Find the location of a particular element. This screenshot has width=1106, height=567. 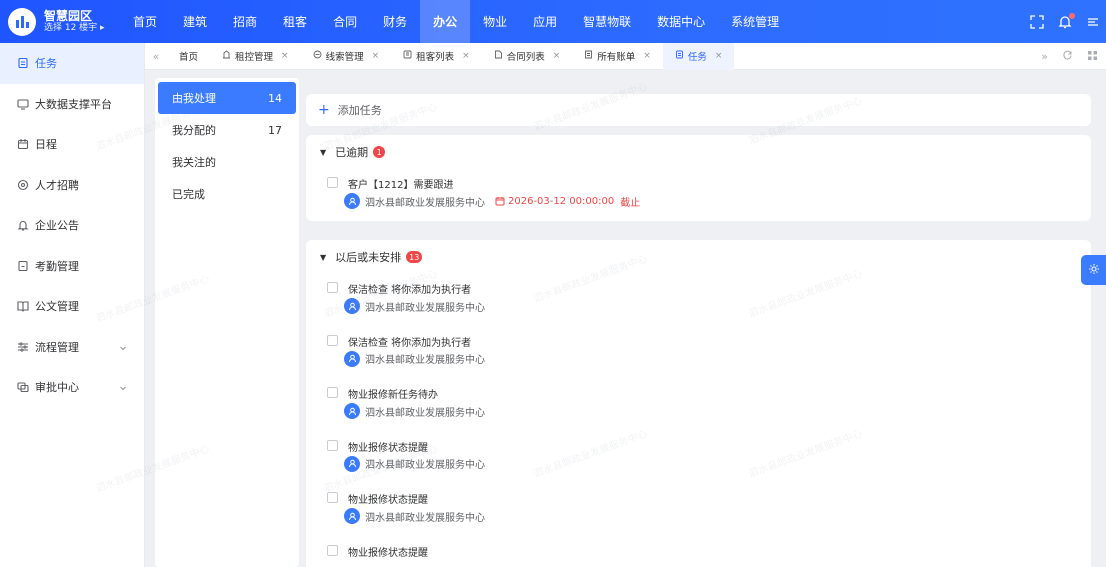

tab-leads: 线索管理 × is located at coordinates (346, 56).